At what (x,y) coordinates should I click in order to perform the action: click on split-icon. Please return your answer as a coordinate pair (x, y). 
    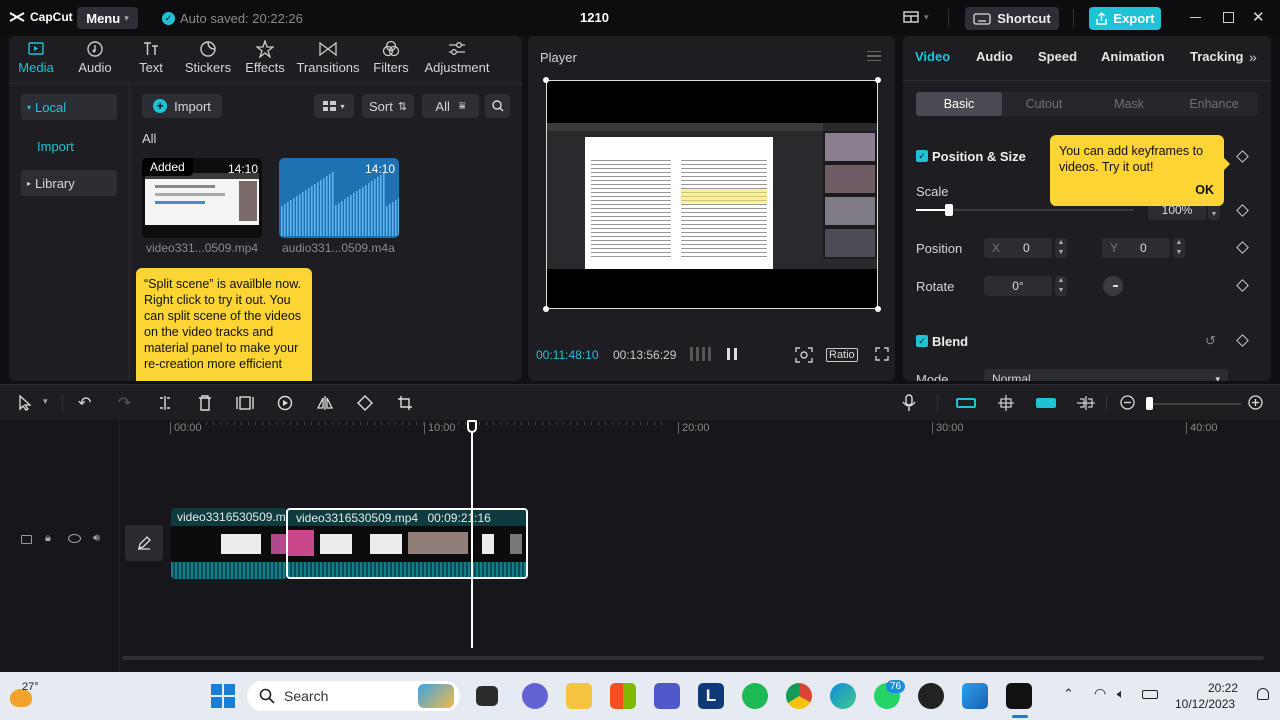
    Looking at the image, I should click on (165, 404).